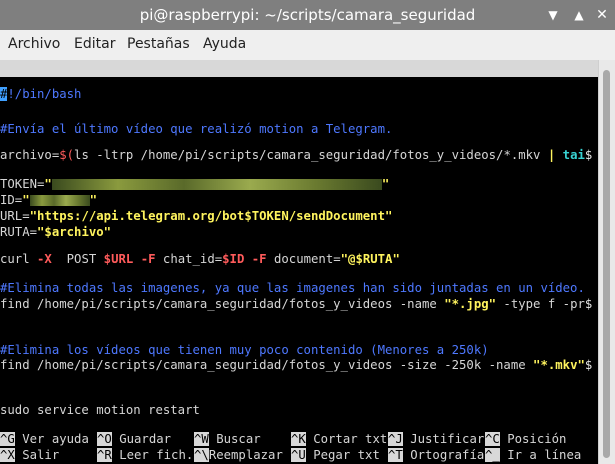  I want to click on menu-pestanas: Pestañas, so click(158, 44).